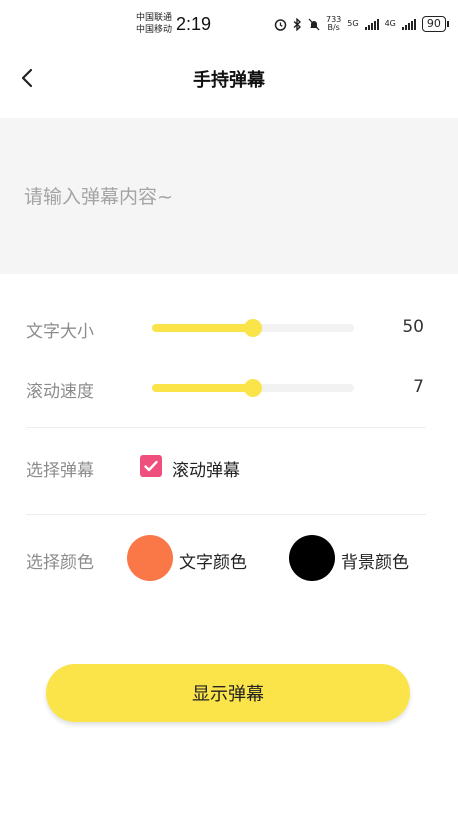 The height and width of the screenshot is (820, 458). What do you see at coordinates (154, 30) in the screenshot?
I see `carrier-2: 中国移动` at bounding box center [154, 30].